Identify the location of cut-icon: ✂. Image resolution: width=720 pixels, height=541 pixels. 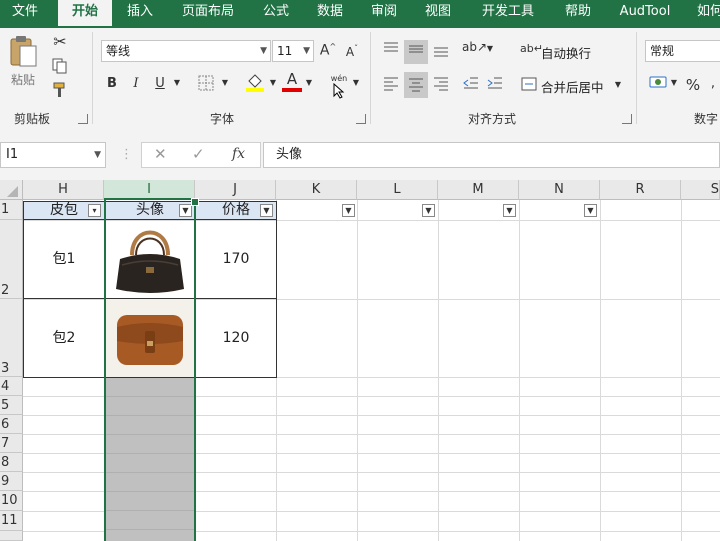
(60, 41).